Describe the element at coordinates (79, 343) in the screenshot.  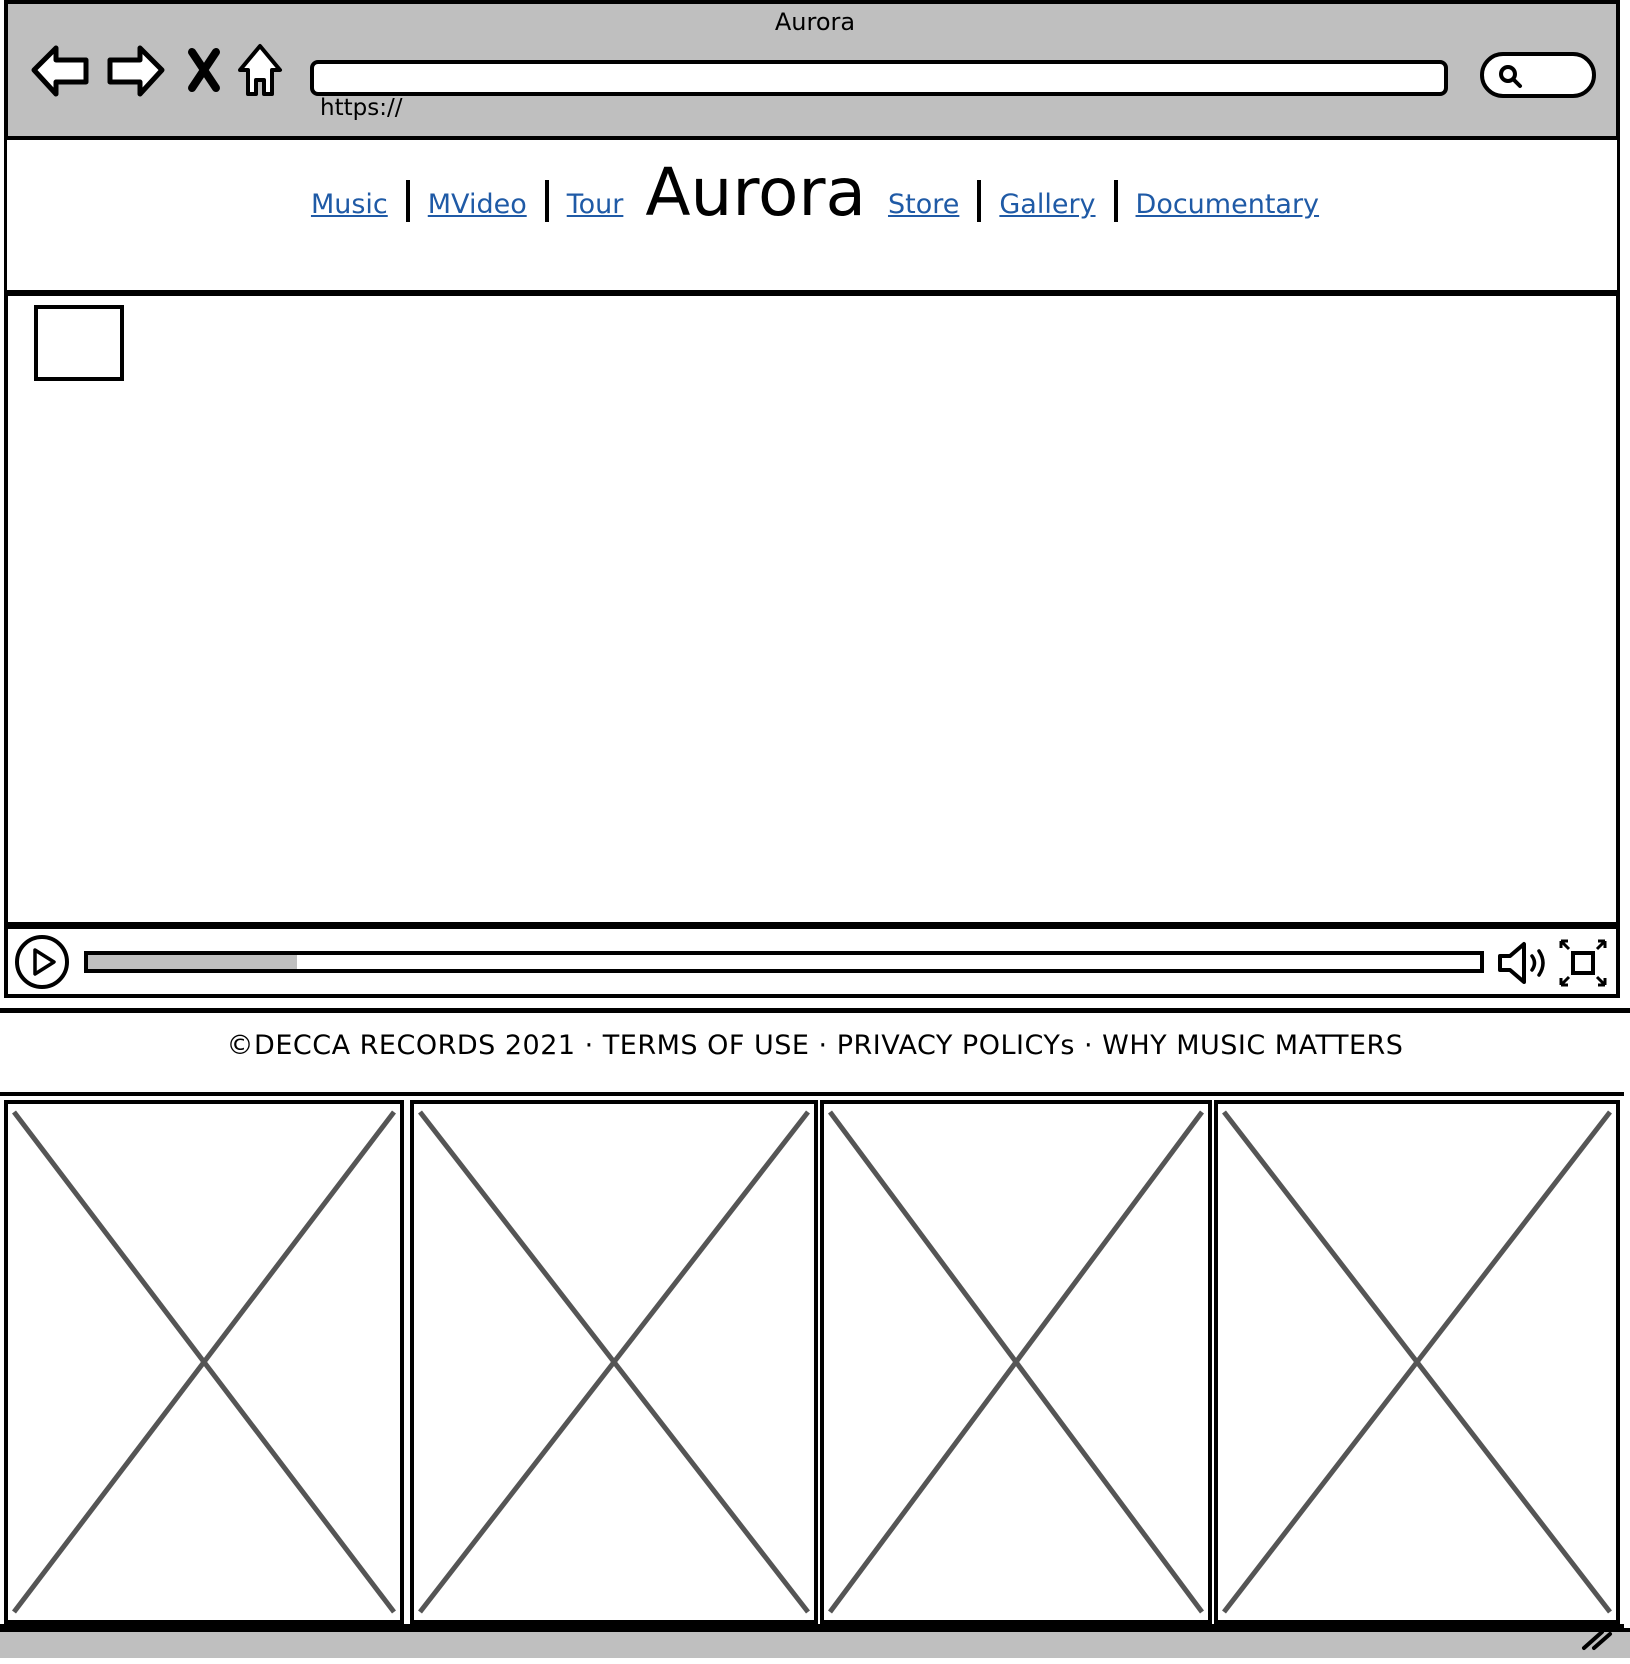
I see `video-thumbnail` at that location.